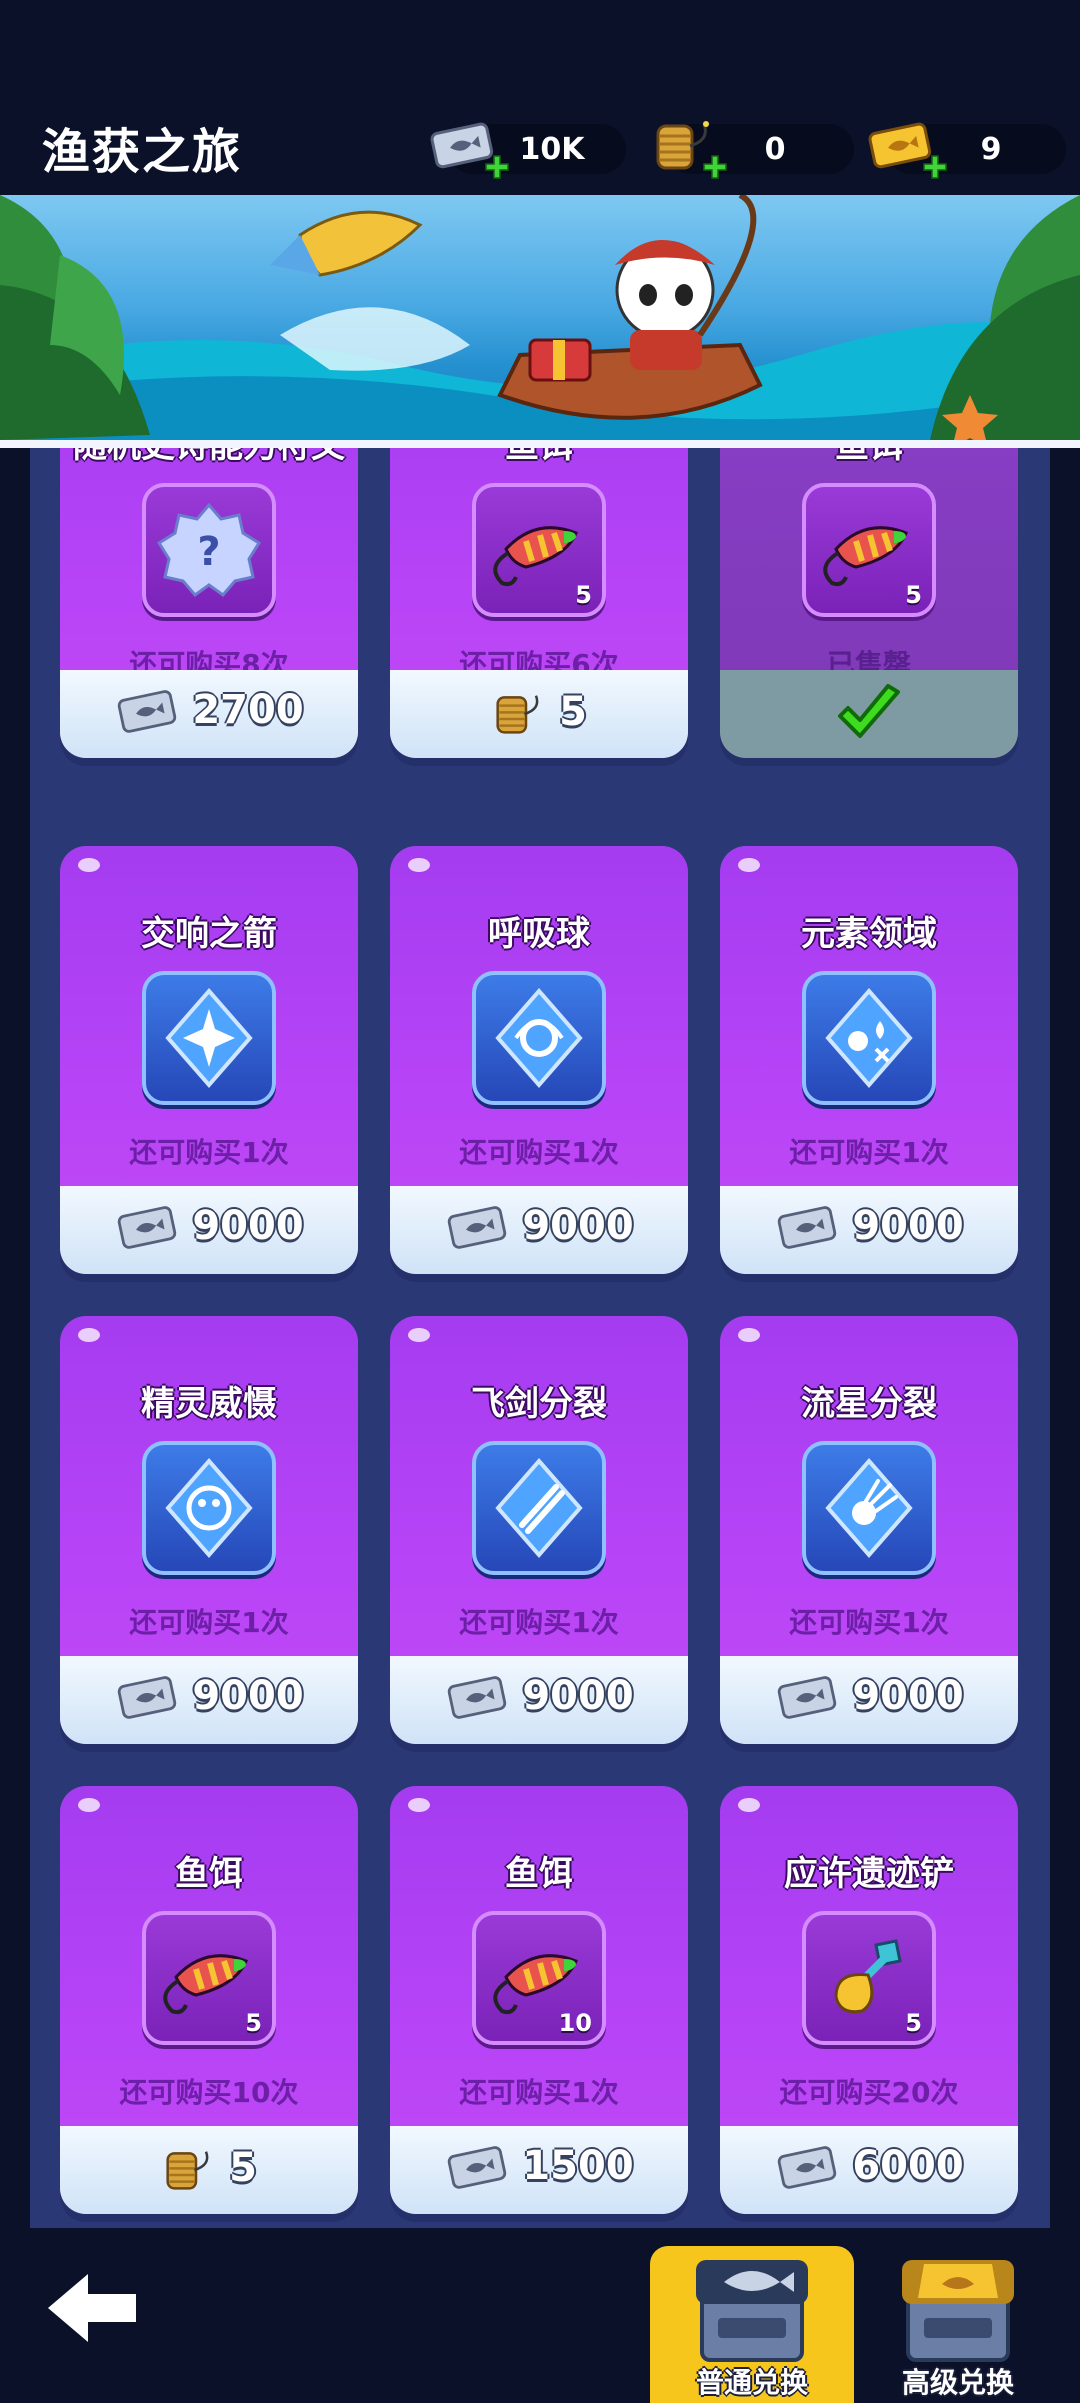 This screenshot has width=1080, height=2403. Describe the element at coordinates (869, 711) in the screenshot. I see `check-icon` at that location.